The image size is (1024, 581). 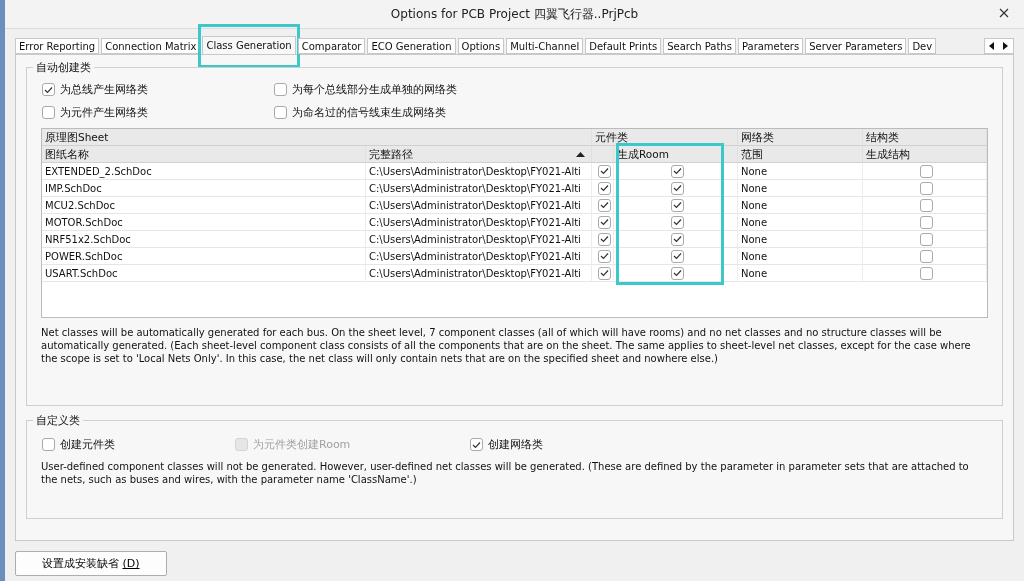 What do you see at coordinates (151, 46) in the screenshot?
I see `tab: Connection Matrix` at bounding box center [151, 46].